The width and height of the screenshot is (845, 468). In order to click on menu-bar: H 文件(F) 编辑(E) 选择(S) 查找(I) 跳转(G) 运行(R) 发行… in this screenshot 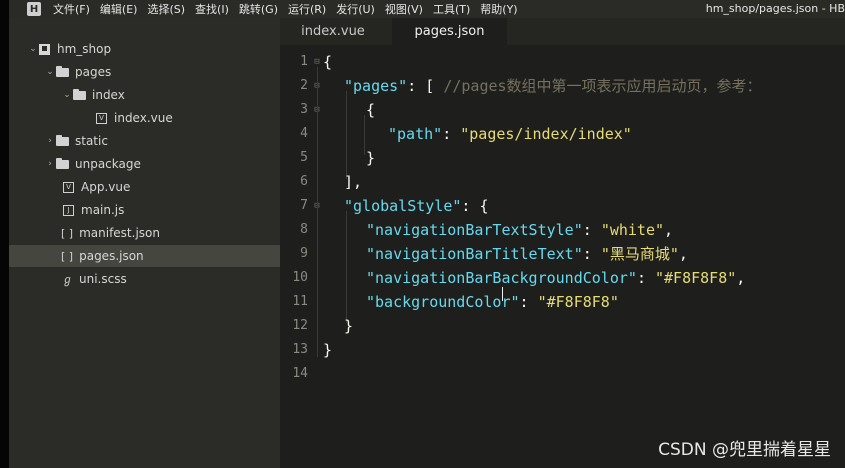, I will do `click(427, 9)`.